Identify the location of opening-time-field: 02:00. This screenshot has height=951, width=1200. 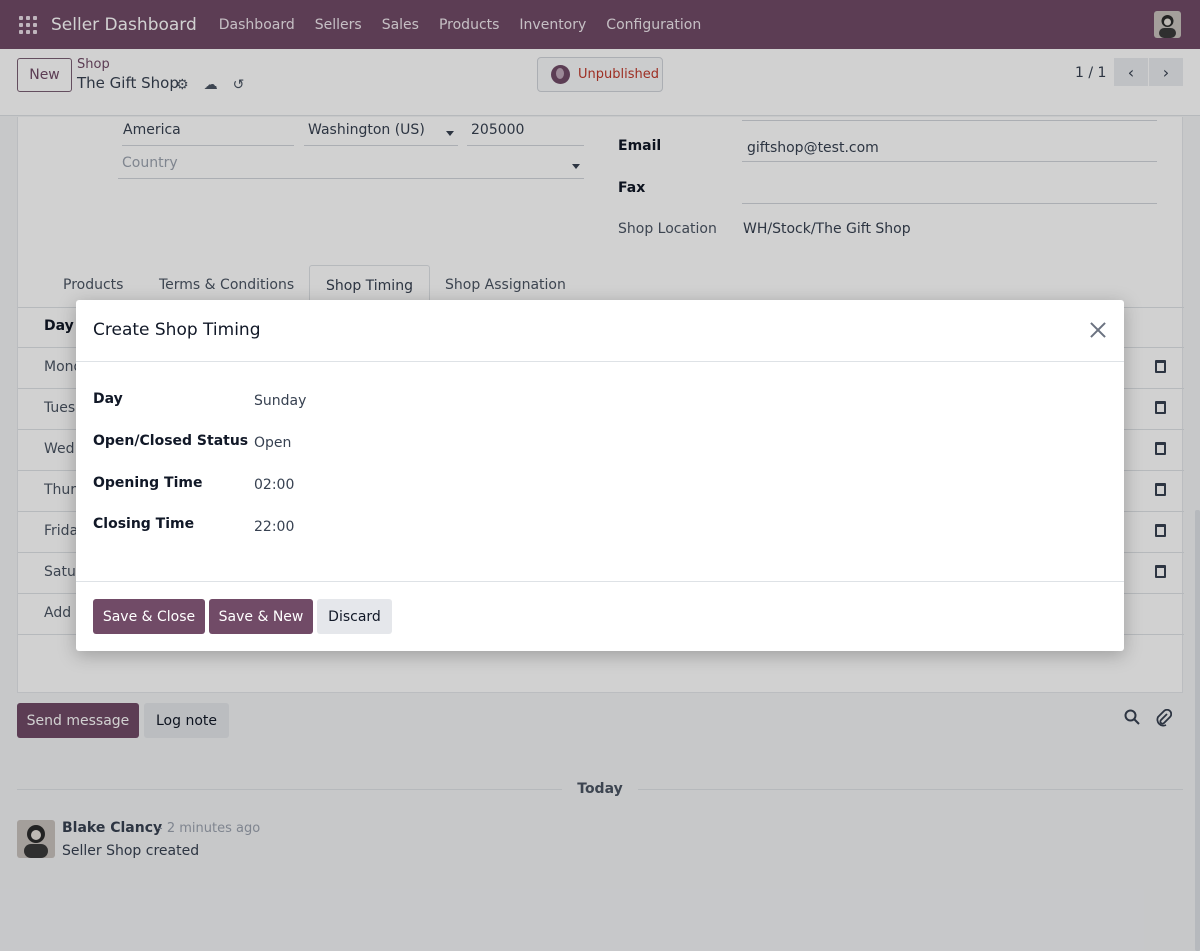
(274, 485).